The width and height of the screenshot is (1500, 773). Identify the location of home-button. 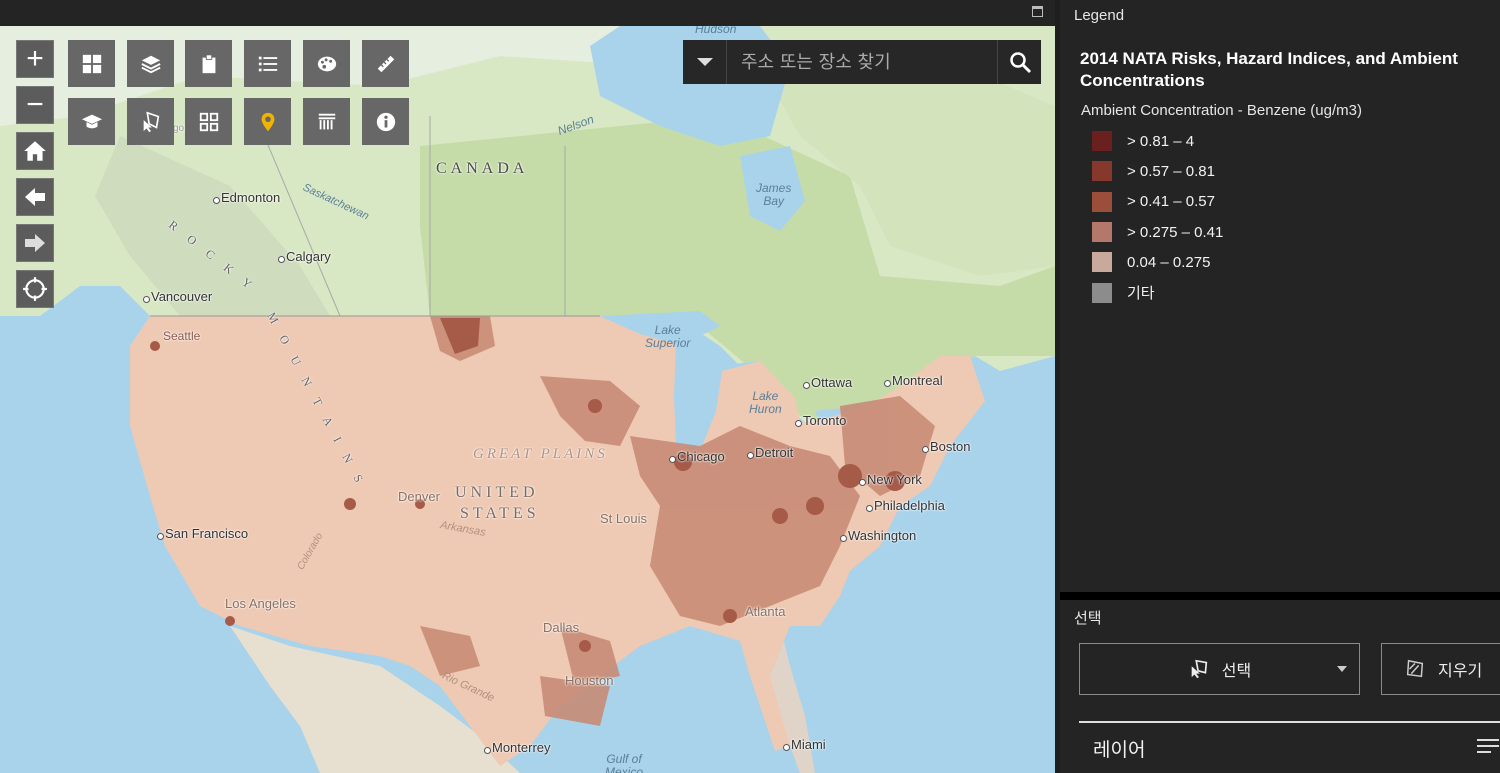
(35, 151).